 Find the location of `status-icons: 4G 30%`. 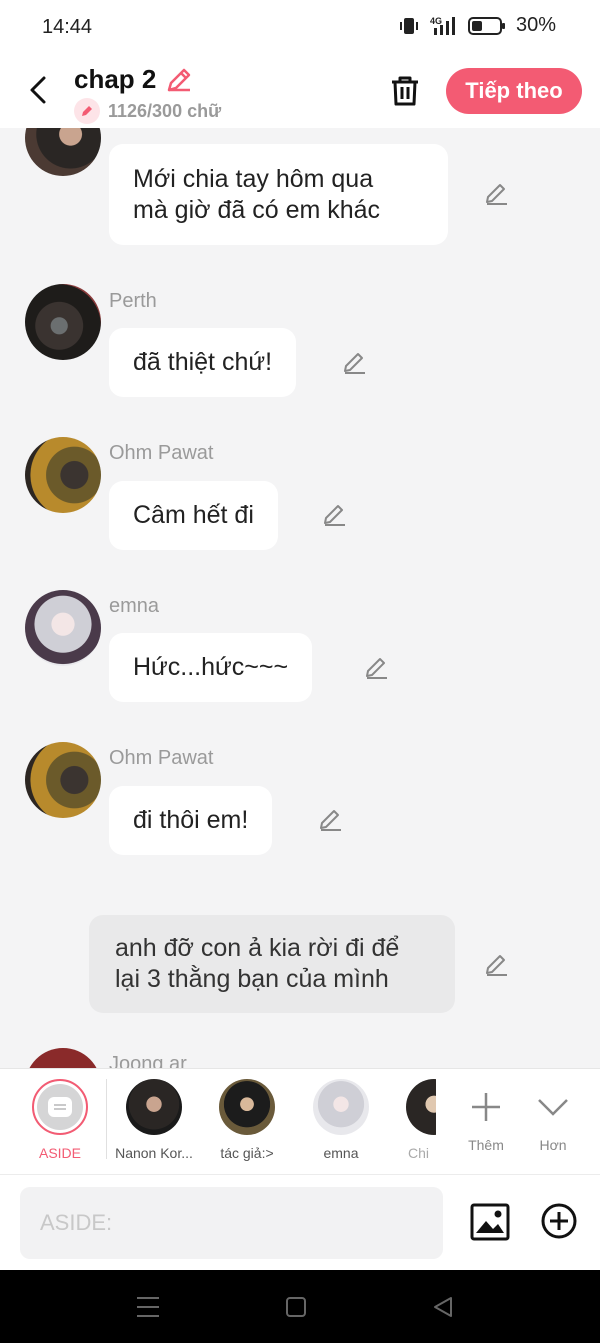

status-icons: 4G 30% is located at coordinates (477, 25).